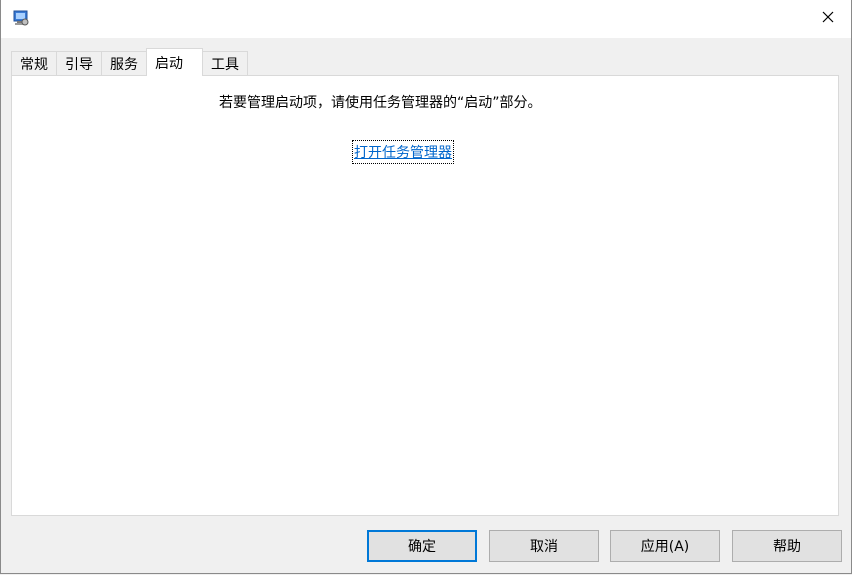 This screenshot has width=852, height=575. What do you see at coordinates (34, 63) in the screenshot?
I see `tab-general: 常规` at bounding box center [34, 63].